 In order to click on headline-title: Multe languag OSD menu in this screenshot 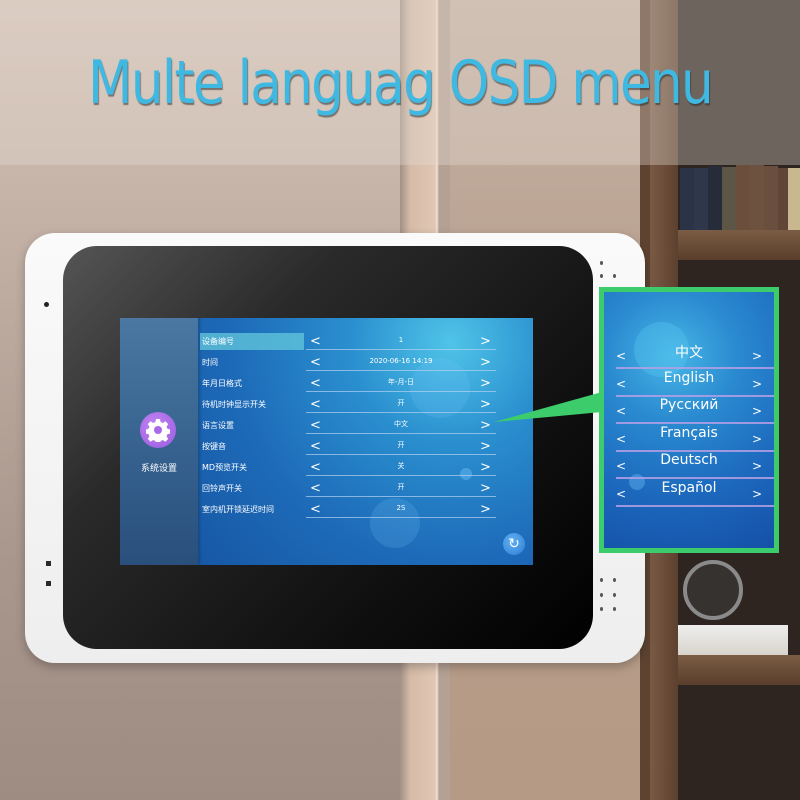, I will do `click(401, 83)`.